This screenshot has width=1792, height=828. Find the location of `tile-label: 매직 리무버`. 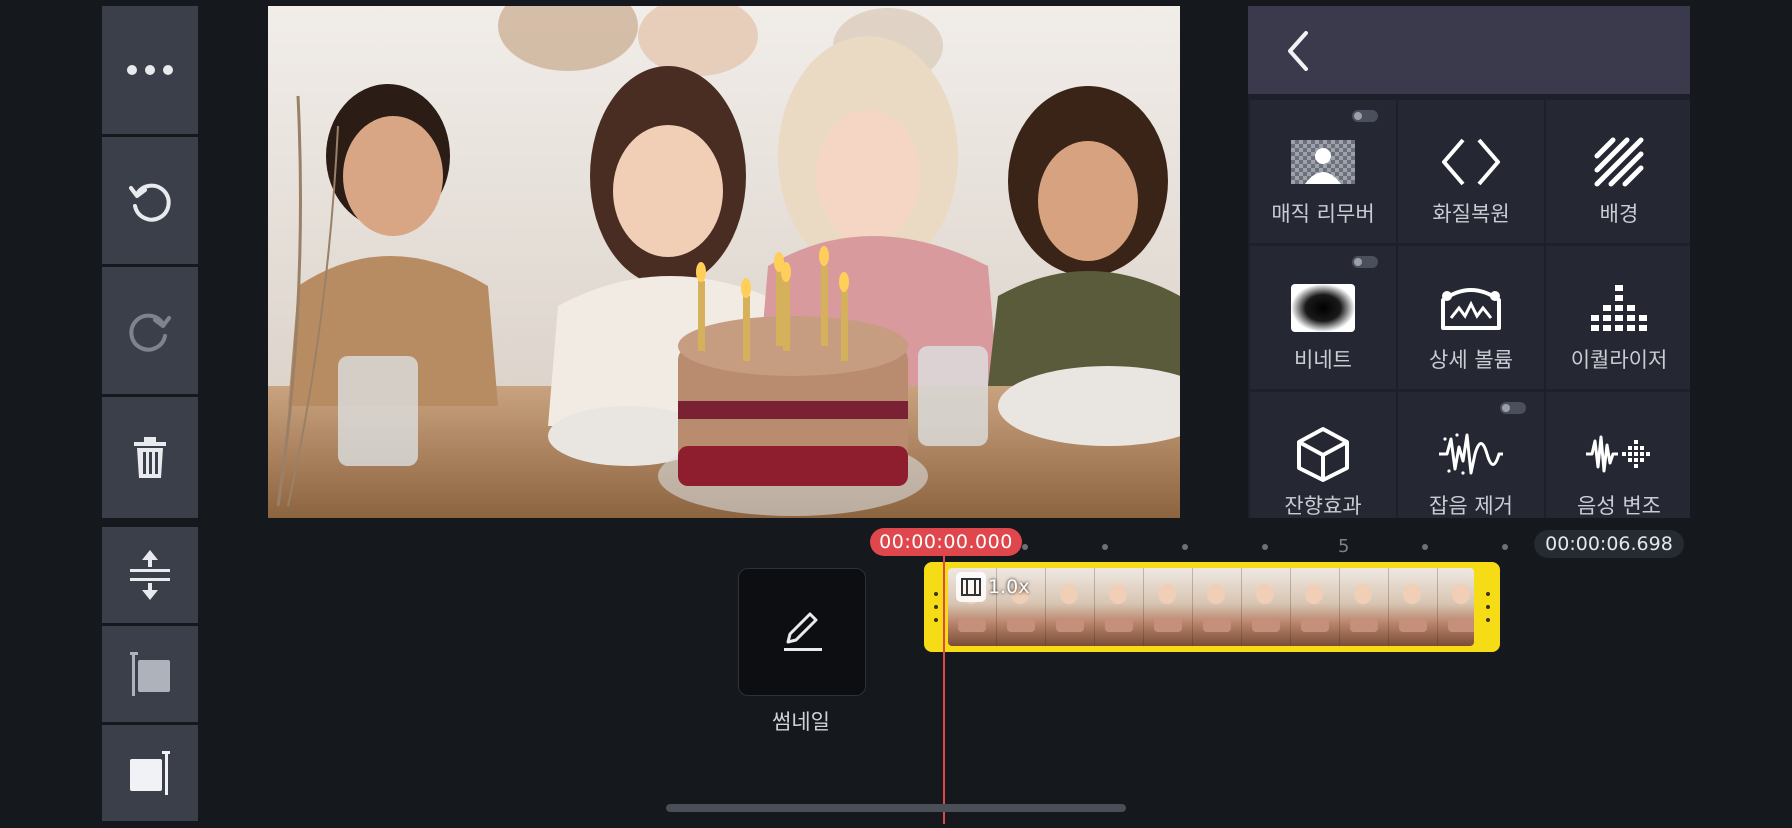

tile-label: 매직 리무버 is located at coordinates (1323, 214).